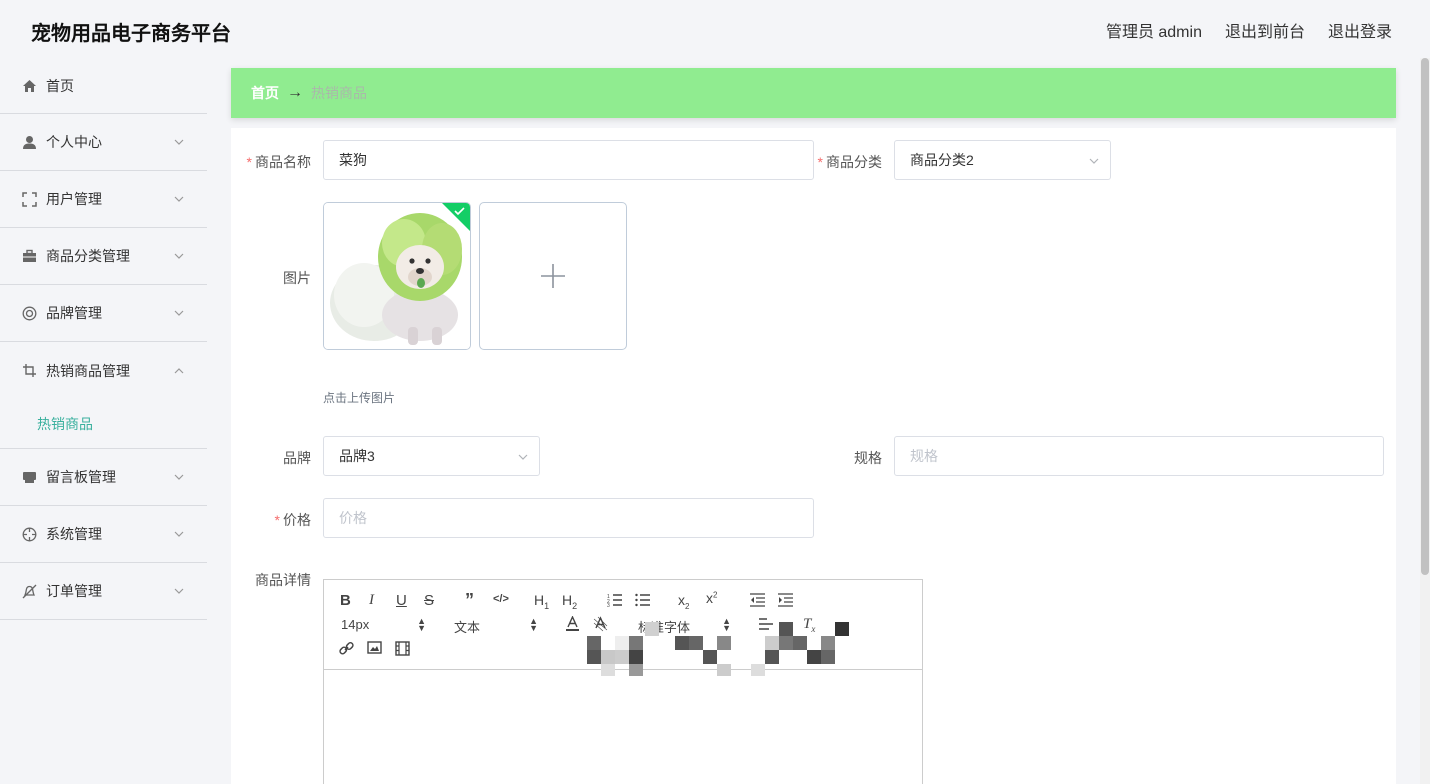 This screenshot has width=1430, height=784. I want to click on blockquote-icon: ”, so click(469, 600).